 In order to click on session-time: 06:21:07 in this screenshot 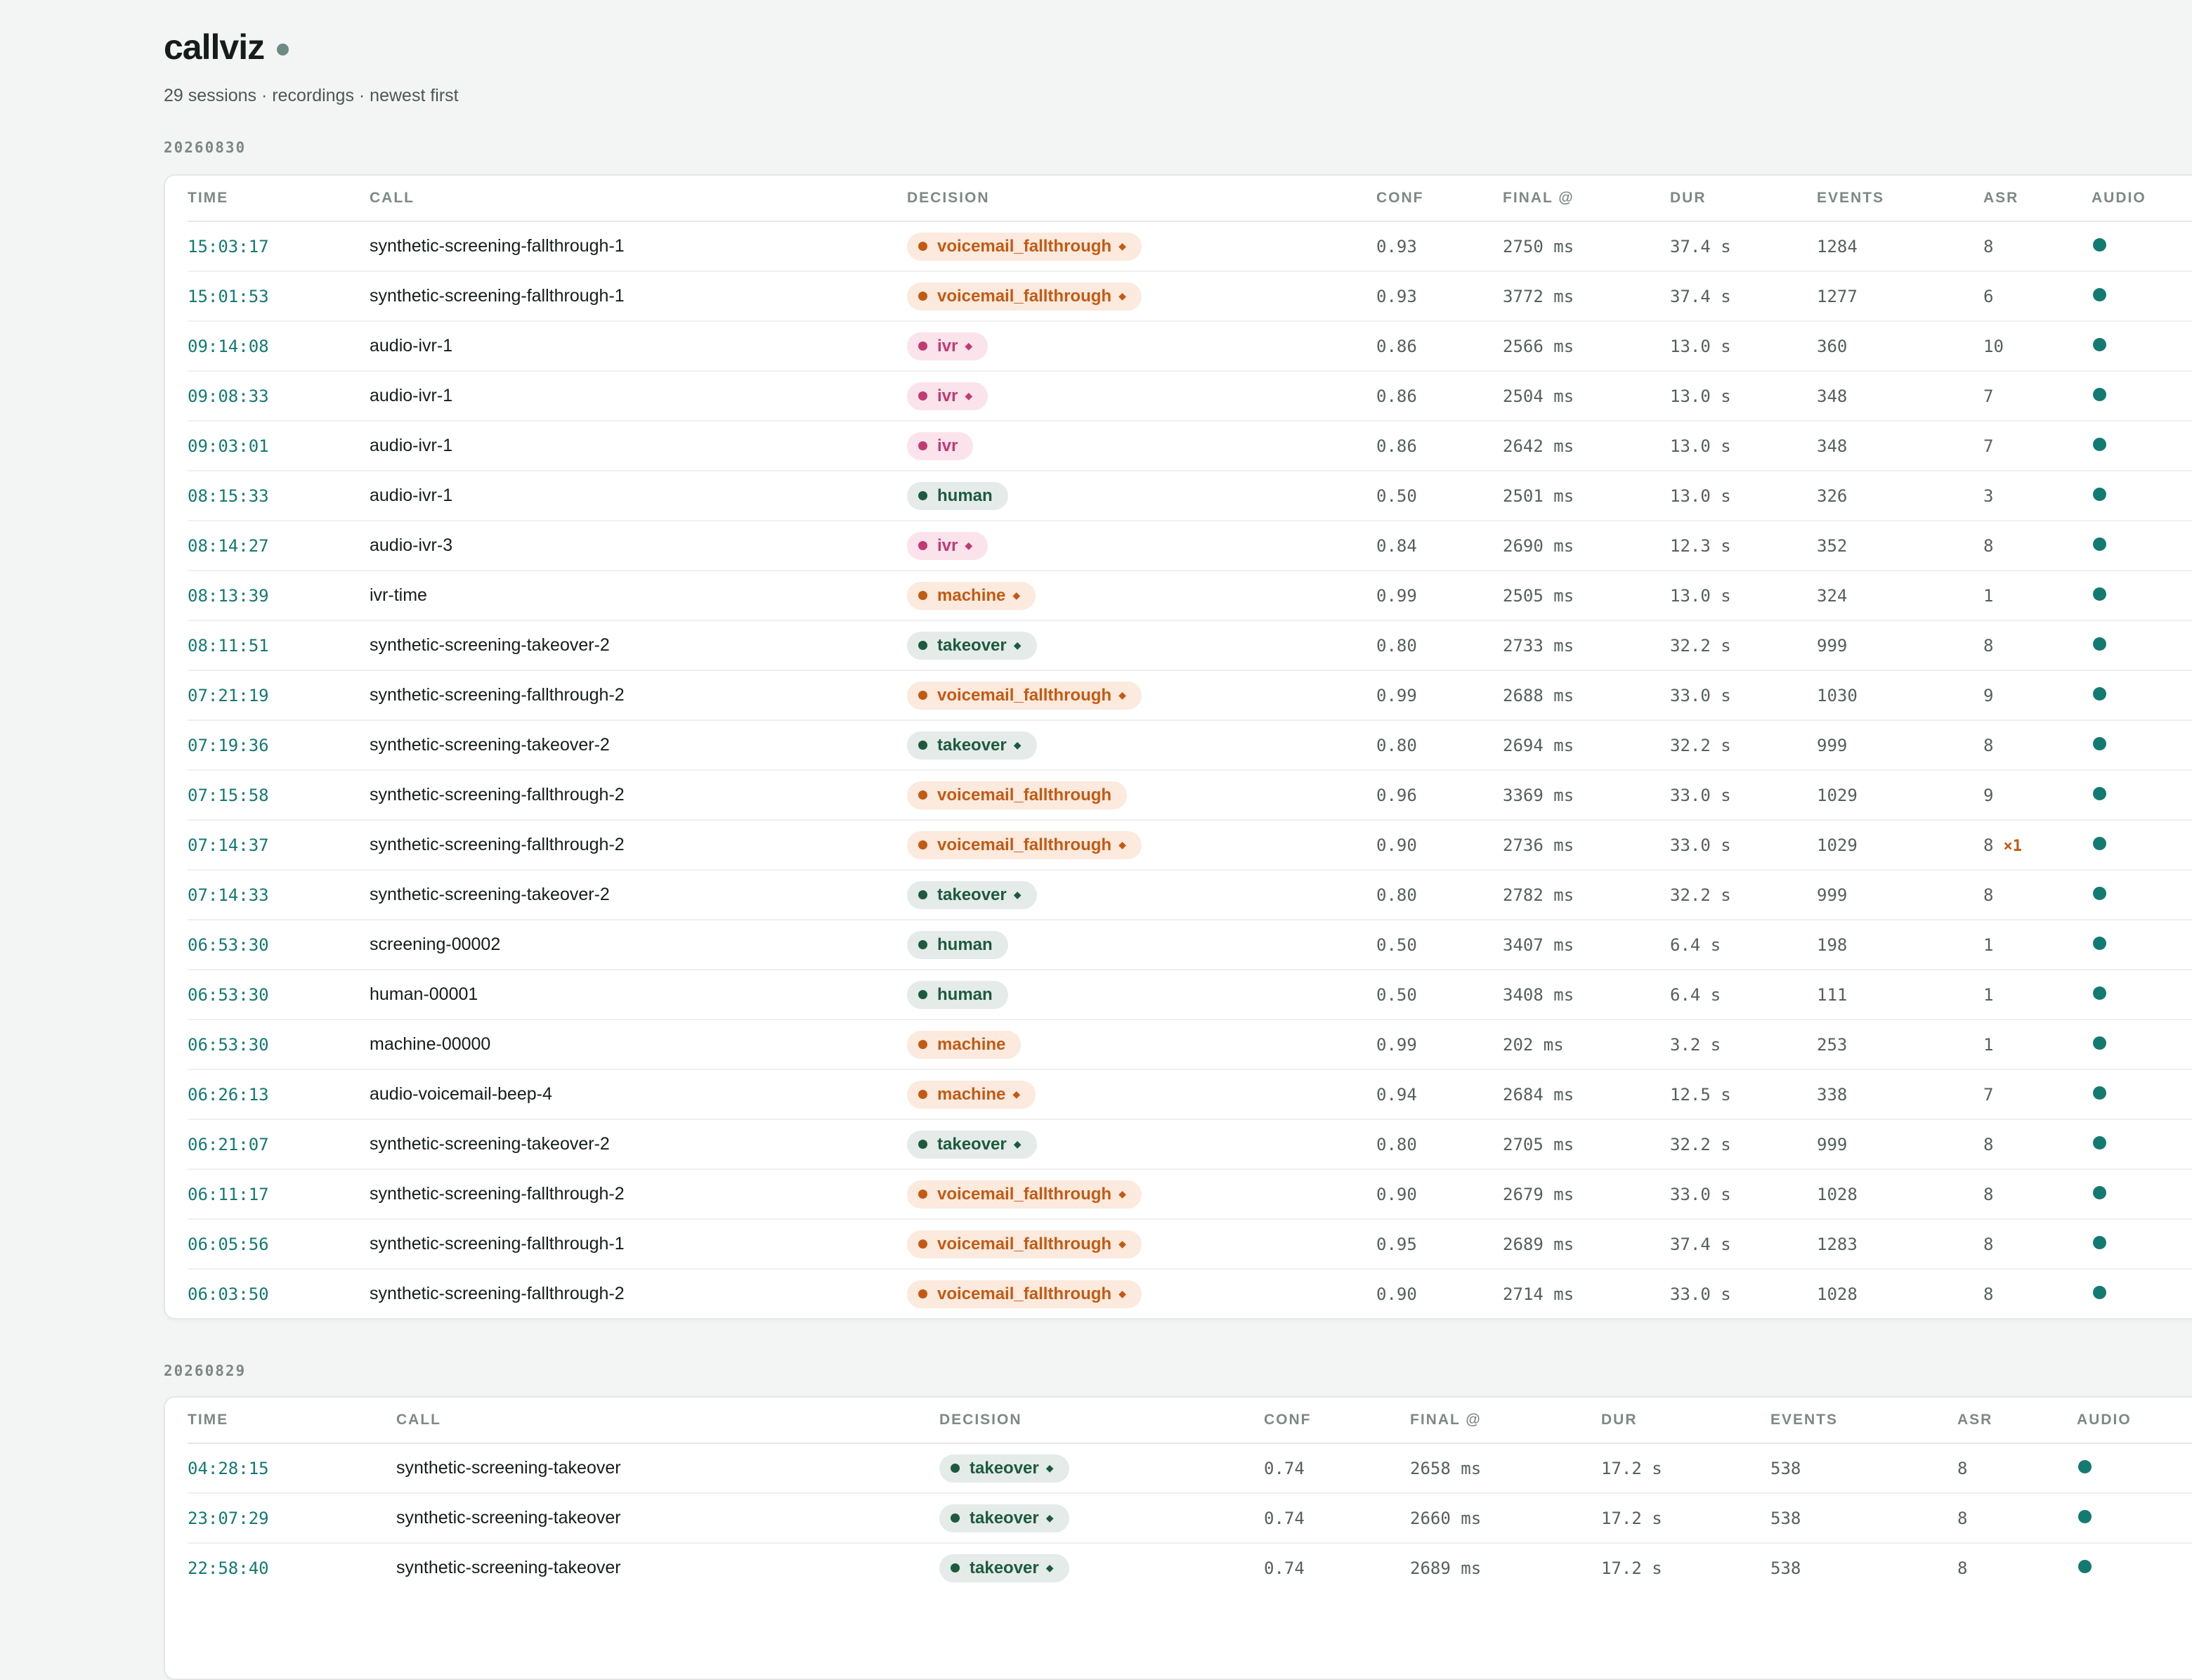, I will do `click(279, 1144)`.